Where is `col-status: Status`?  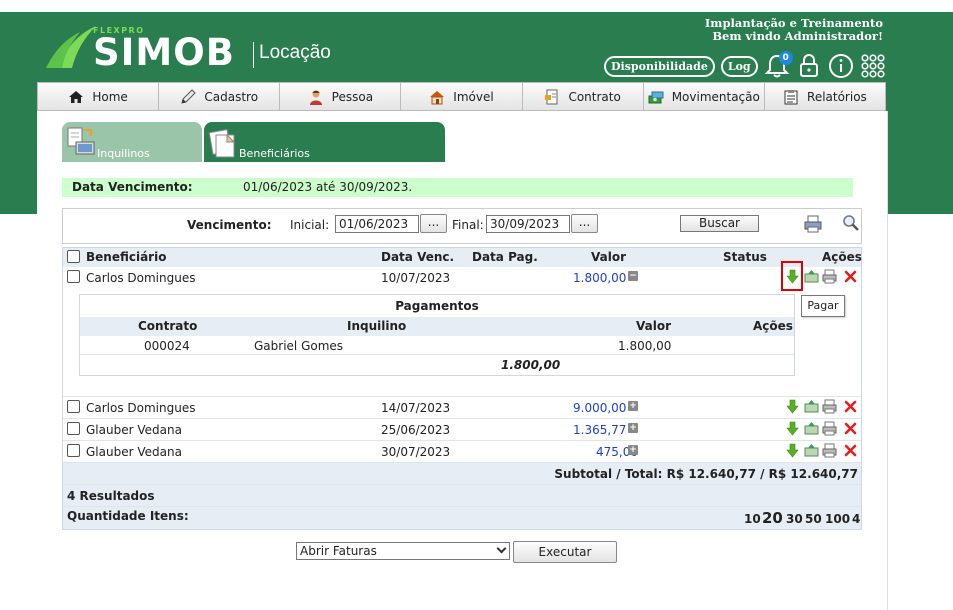
col-status: Status is located at coordinates (745, 257).